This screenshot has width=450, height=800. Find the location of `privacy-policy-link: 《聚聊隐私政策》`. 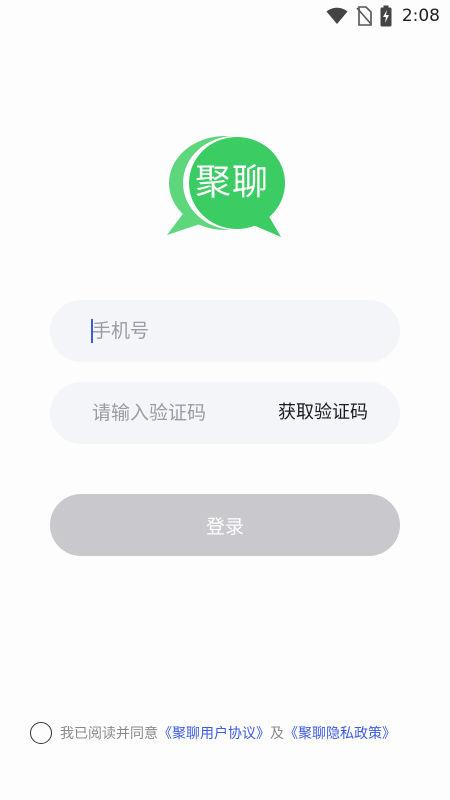

privacy-policy-link: 《聚聊隐私政策》 is located at coordinates (340, 733).